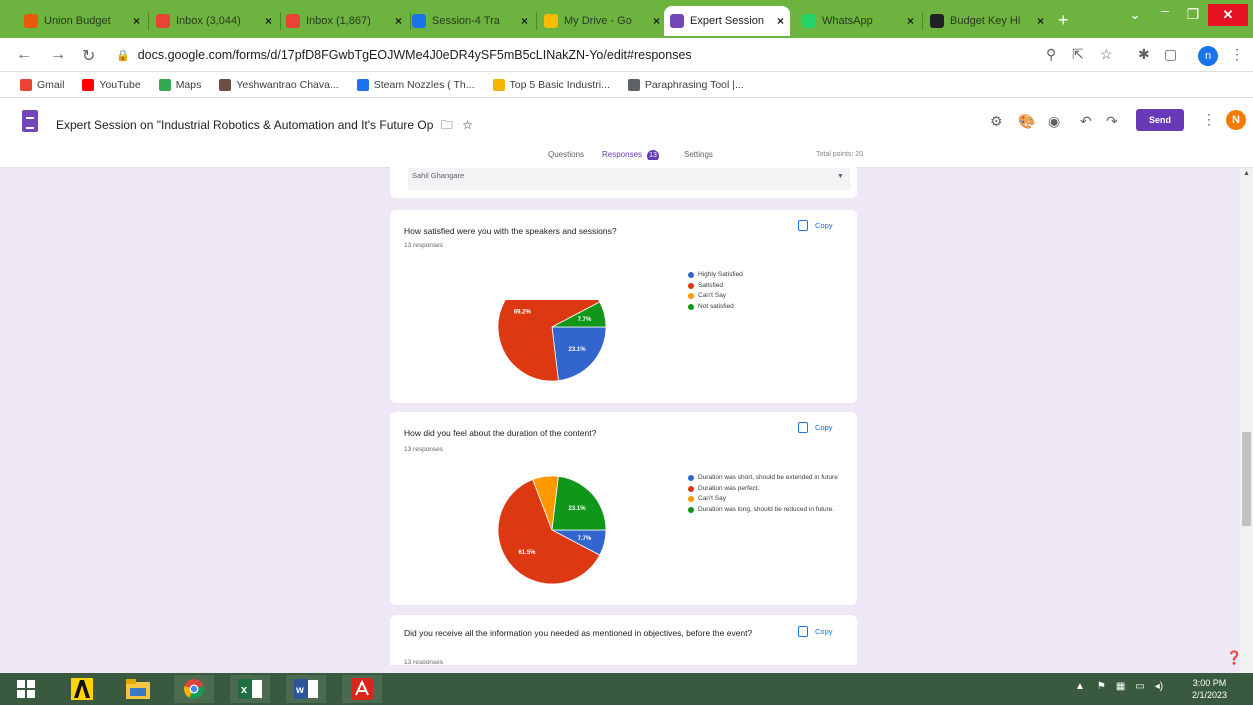 The width and height of the screenshot is (1253, 705). Describe the element at coordinates (138, 689) in the screenshot. I see `file-explorer-icon` at that location.